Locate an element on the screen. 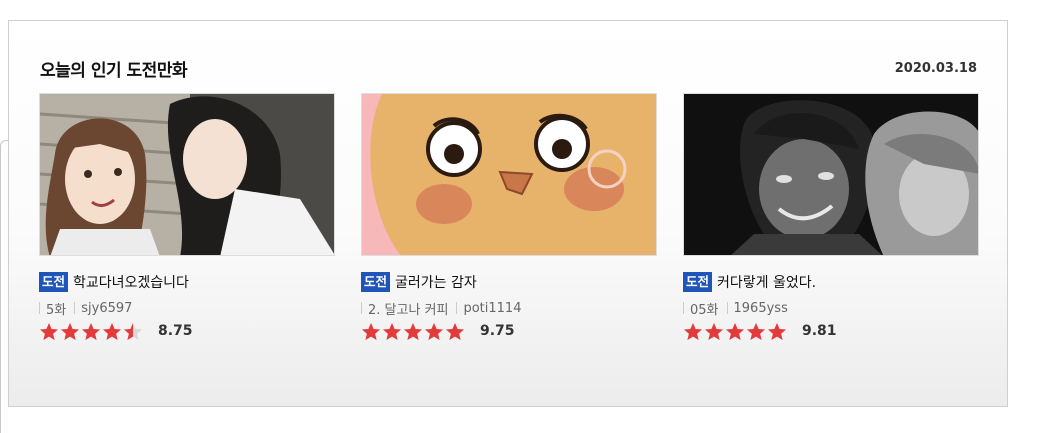 The width and height of the screenshot is (1040, 433). comic-meta: 5화 sjy6597 is located at coordinates (187, 308).